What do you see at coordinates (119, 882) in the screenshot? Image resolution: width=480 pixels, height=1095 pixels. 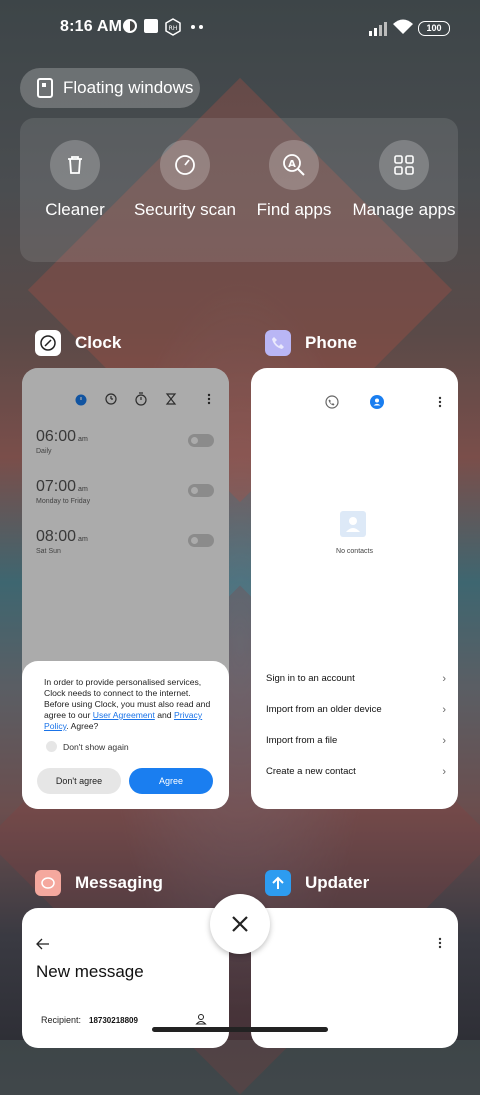 I see `messaging-app-name: Messaging` at bounding box center [119, 882].